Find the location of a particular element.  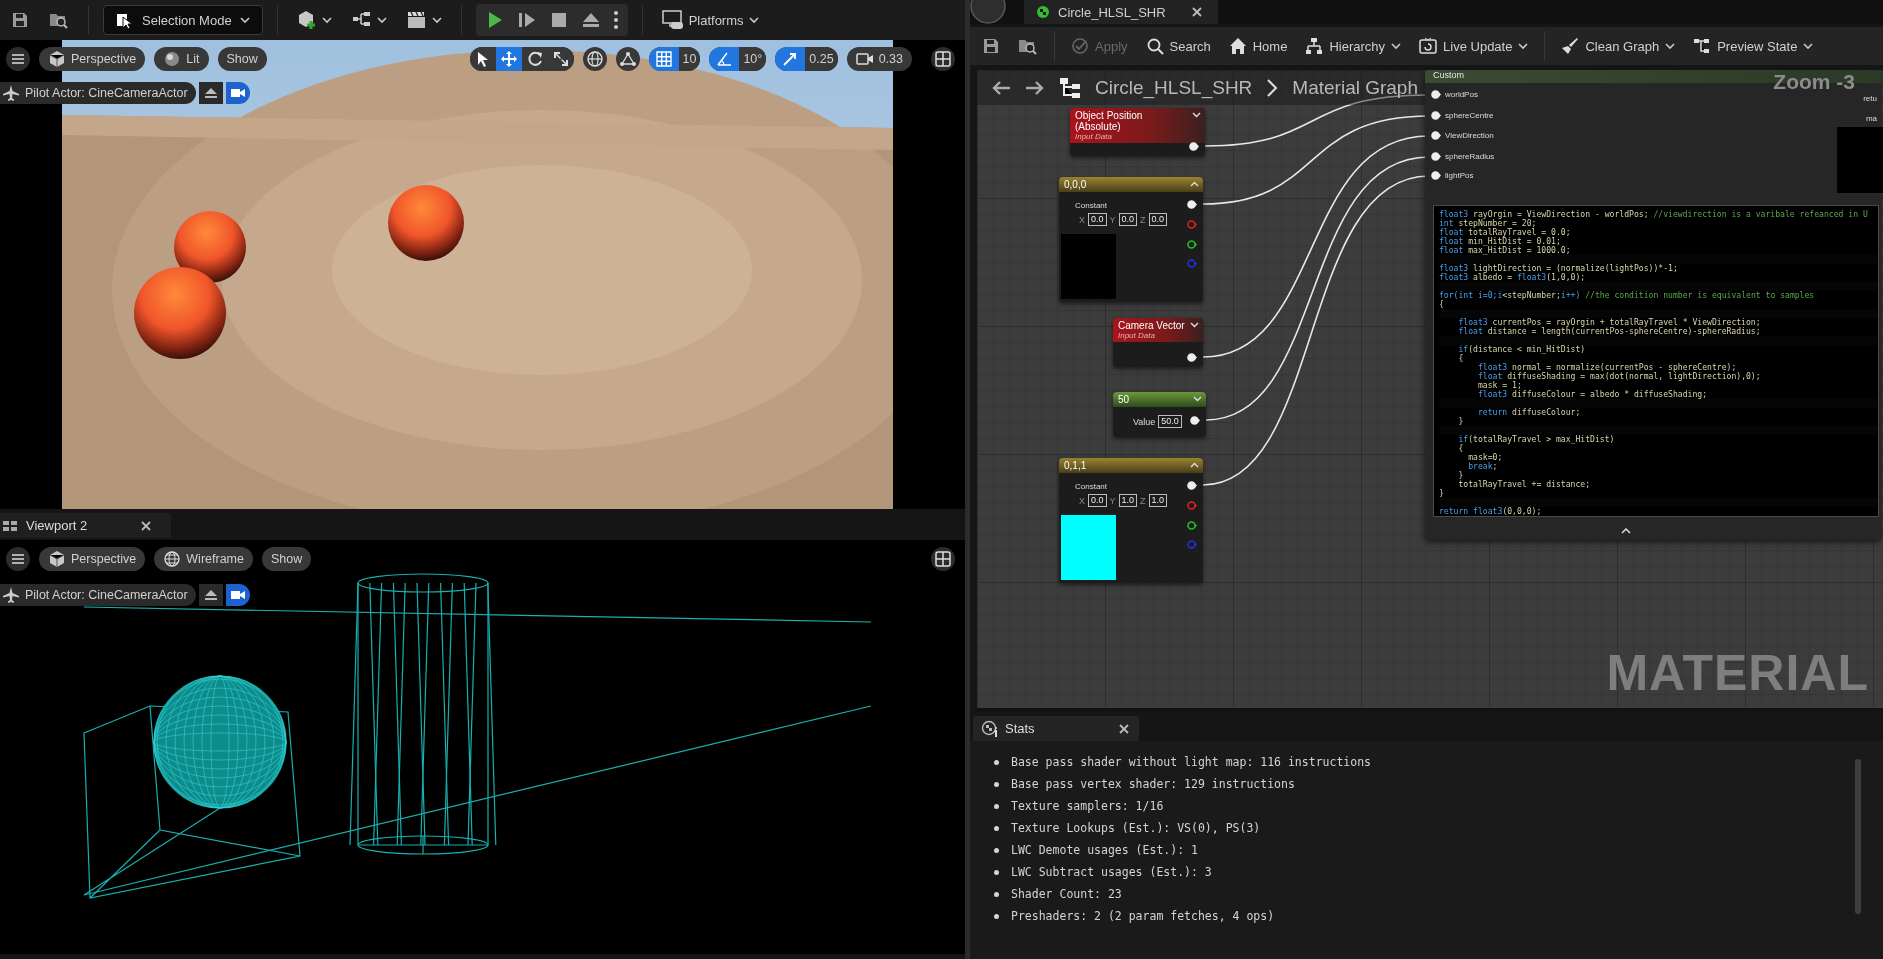

cursor-box-icon is located at coordinates (125, 20).